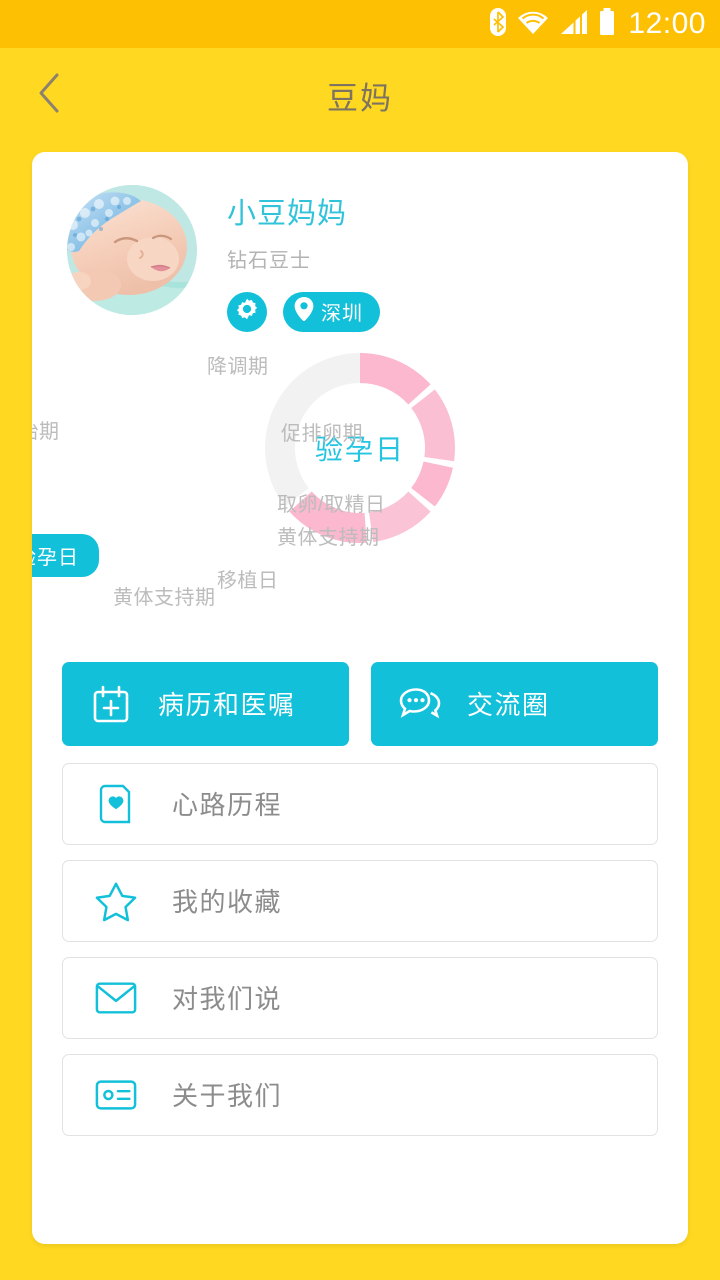 The height and width of the screenshot is (1280, 720). I want to click on location-pin-icon, so click(304, 311).